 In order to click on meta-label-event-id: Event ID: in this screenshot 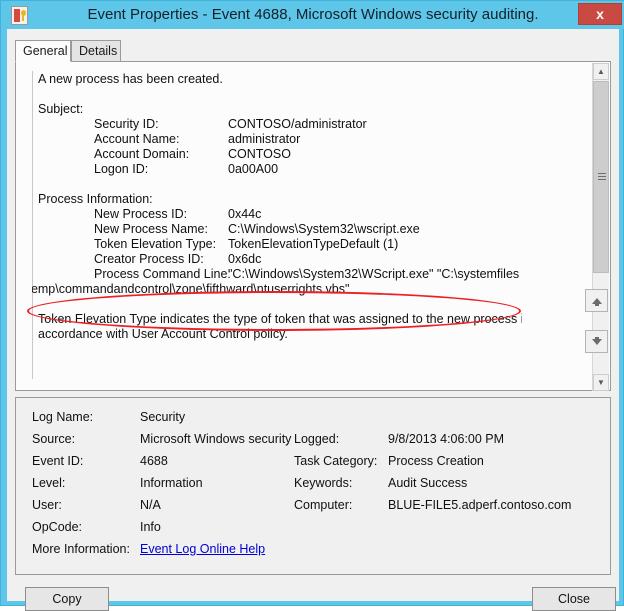, I will do `click(58, 461)`.